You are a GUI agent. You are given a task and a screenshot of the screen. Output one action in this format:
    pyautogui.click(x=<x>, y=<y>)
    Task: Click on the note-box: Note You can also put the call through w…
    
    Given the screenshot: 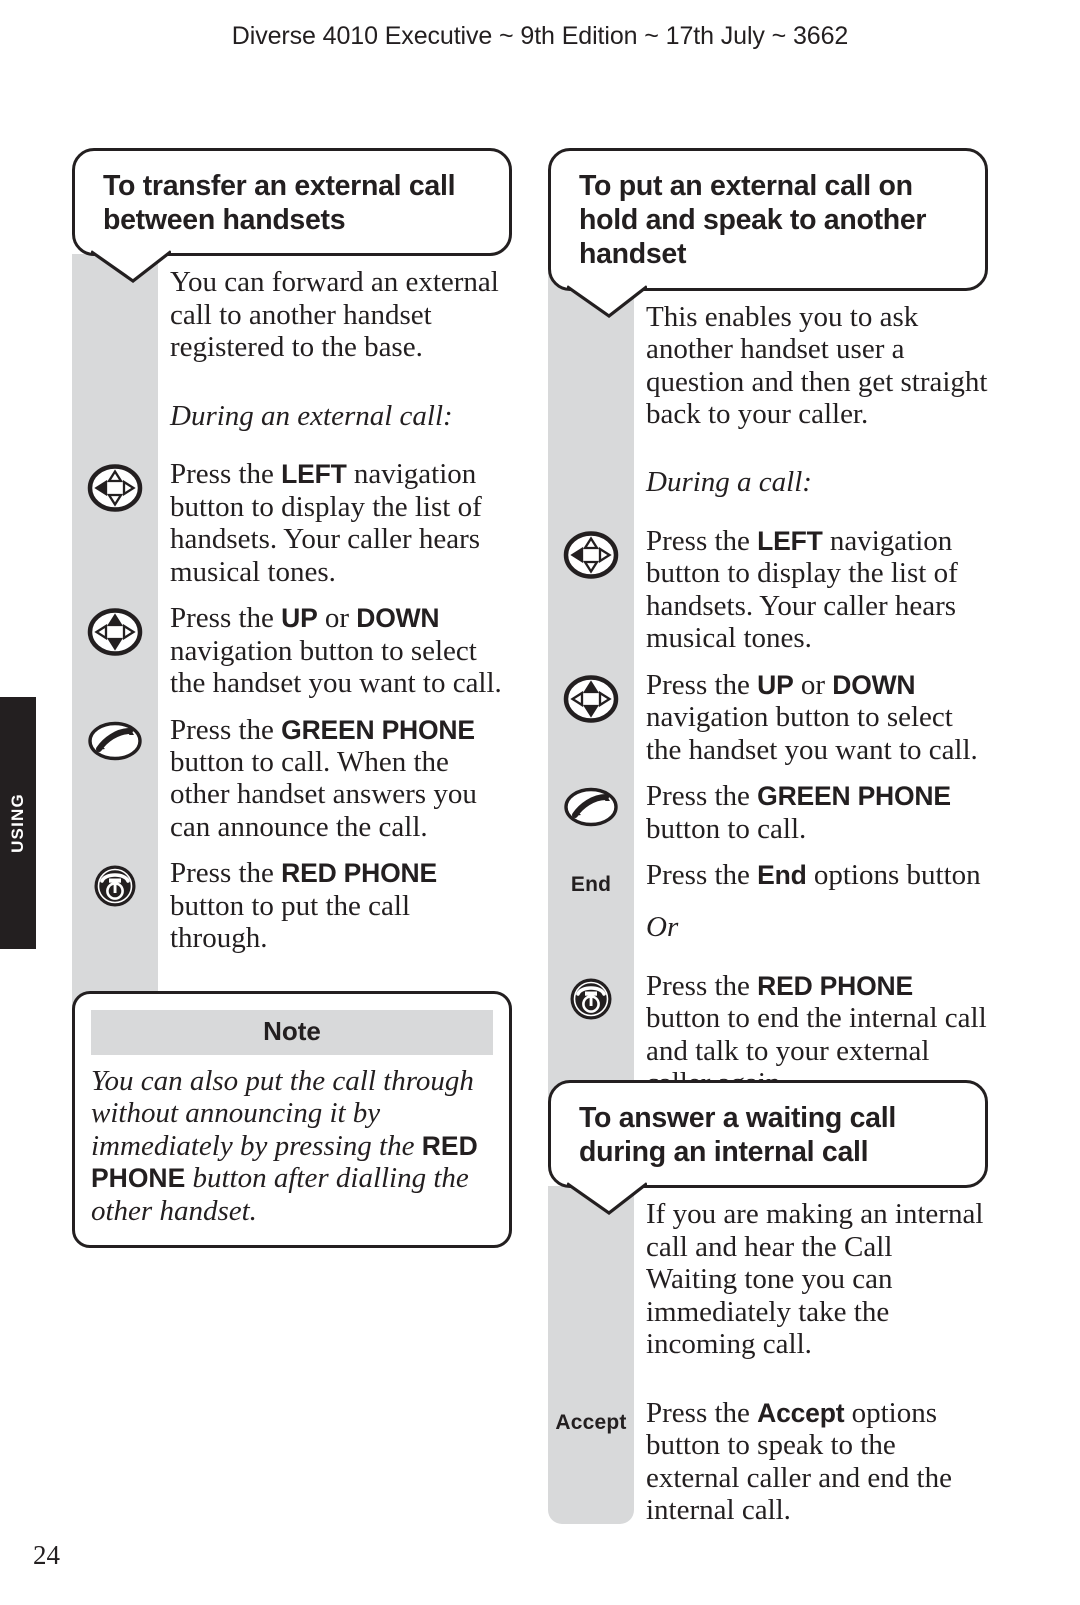 What is the action you would take?
    pyautogui.click(x=292, y=1119)
    